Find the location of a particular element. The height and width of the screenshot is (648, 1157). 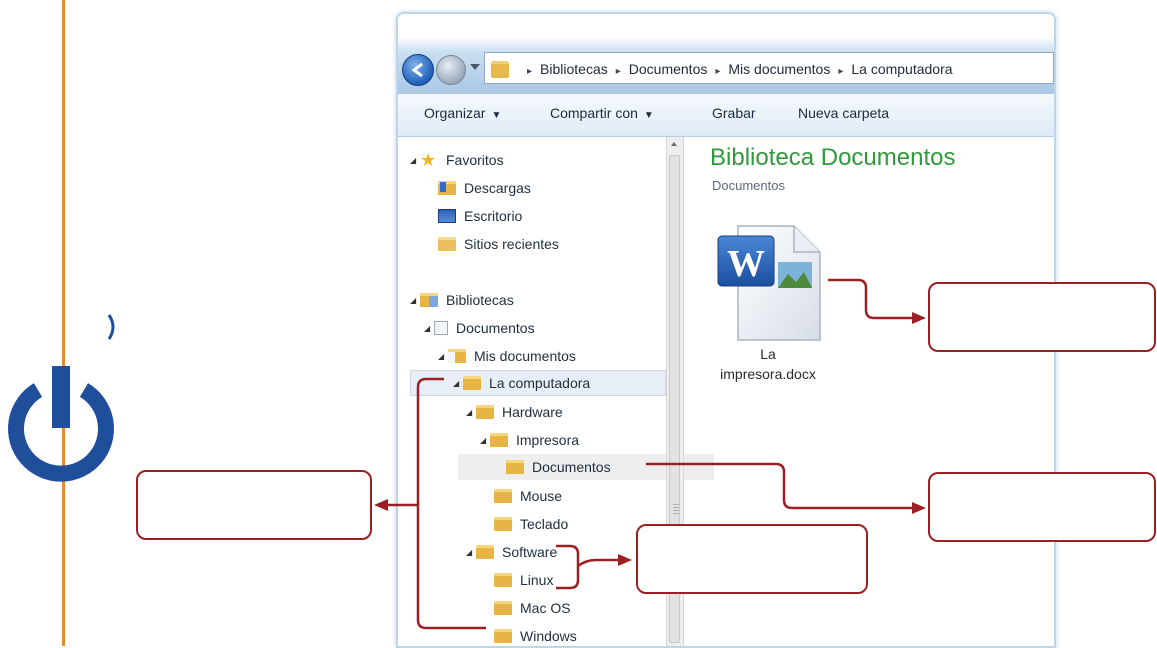

tree-label: Descargas is located at coordinates (497, 188).